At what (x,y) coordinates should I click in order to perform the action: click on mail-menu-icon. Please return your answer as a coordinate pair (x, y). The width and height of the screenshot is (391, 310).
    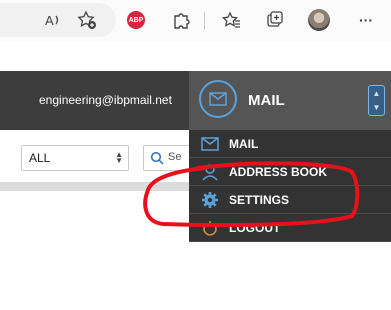
    Looking at the image, I should click on (218, 99).